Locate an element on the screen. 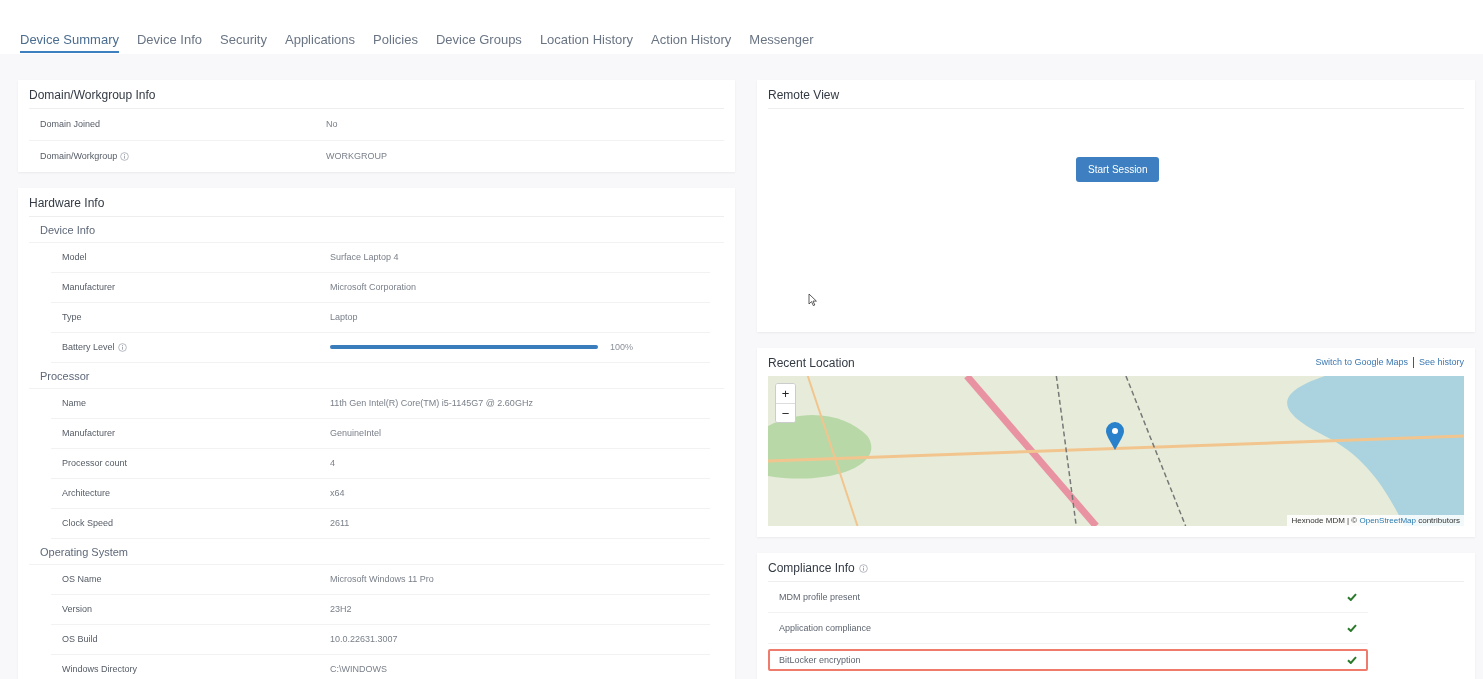  battery-reading: 100% is located at coordinates (622, 347).